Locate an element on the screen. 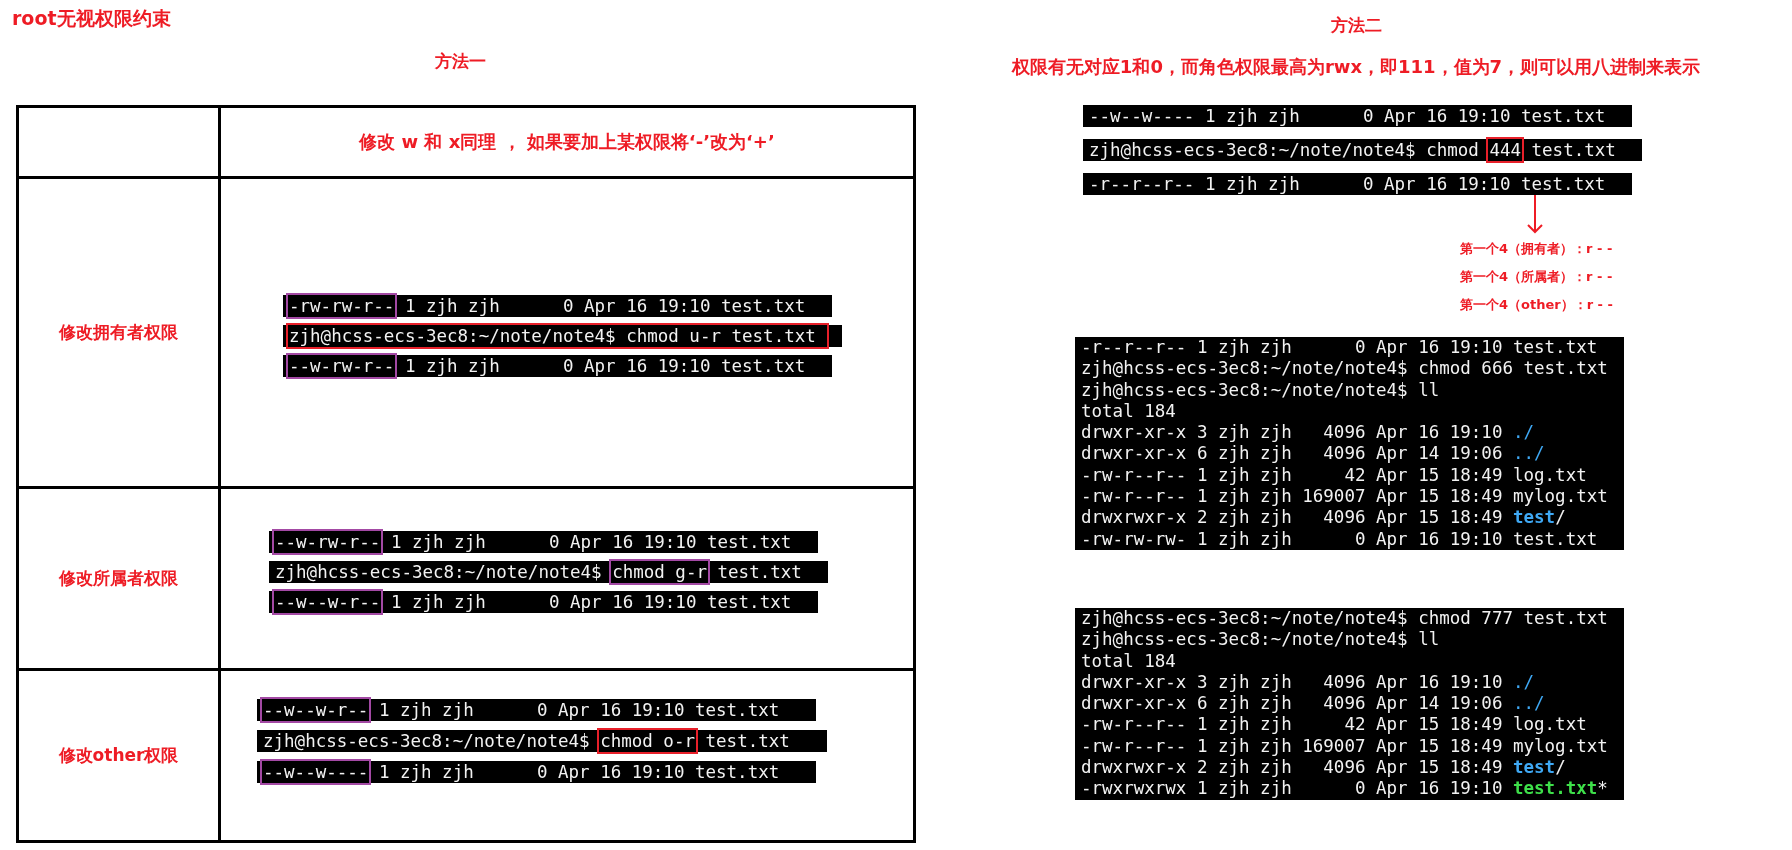 The image size is (1792, 850). row-label: 修改所属者权限 is located at coordinates (120, 580).